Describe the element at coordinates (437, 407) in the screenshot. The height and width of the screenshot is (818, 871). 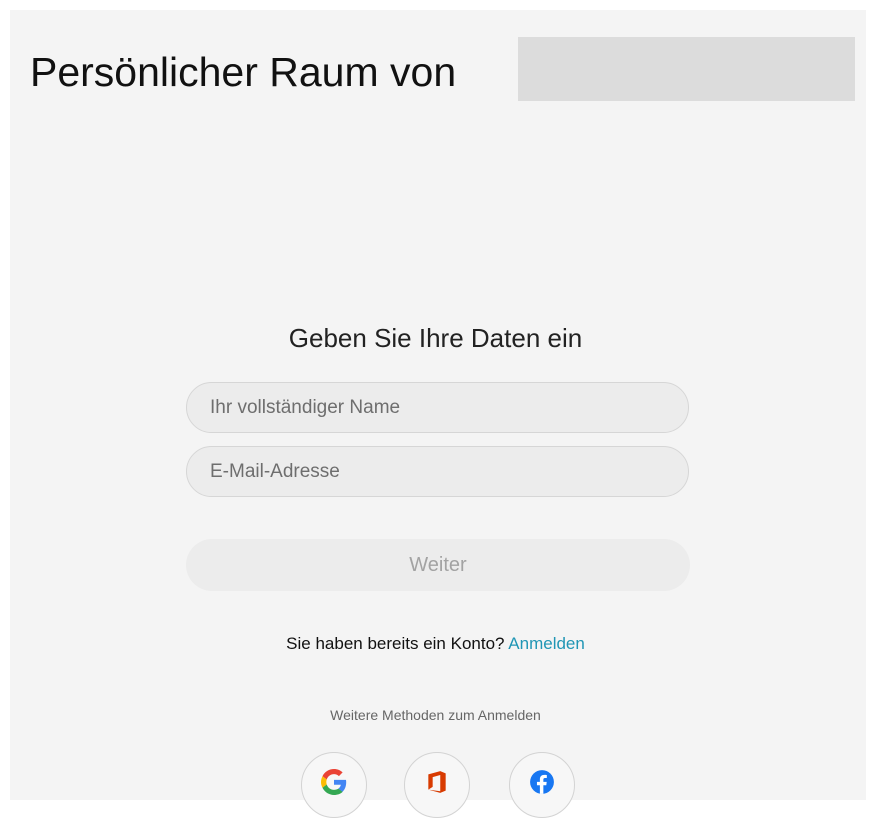
I see `full-name-input` at that location.